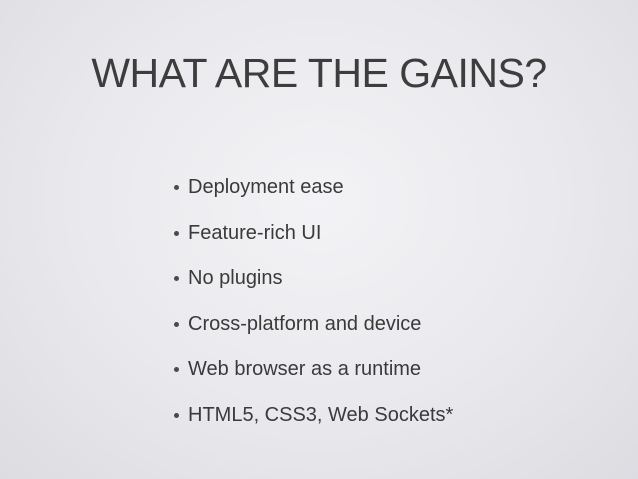 Image resolution: width=638 pixels, height=479 pixels. Describe the element at coordinates (305, 369) in the screenshot. I see `bullet-text: Web browser as a runtime` at that location.